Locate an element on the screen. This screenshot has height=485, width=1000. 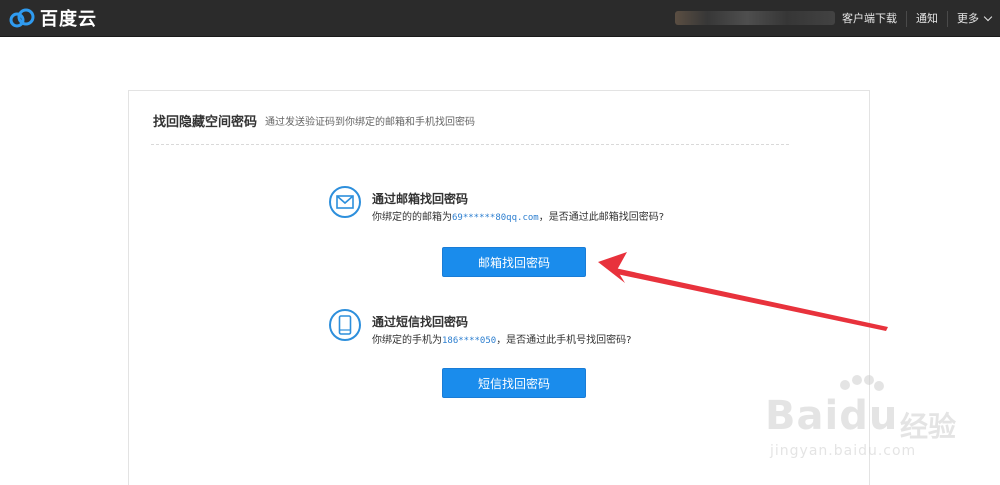
nav-client-download: 客户端下载 is located at coordinates (869, 19).